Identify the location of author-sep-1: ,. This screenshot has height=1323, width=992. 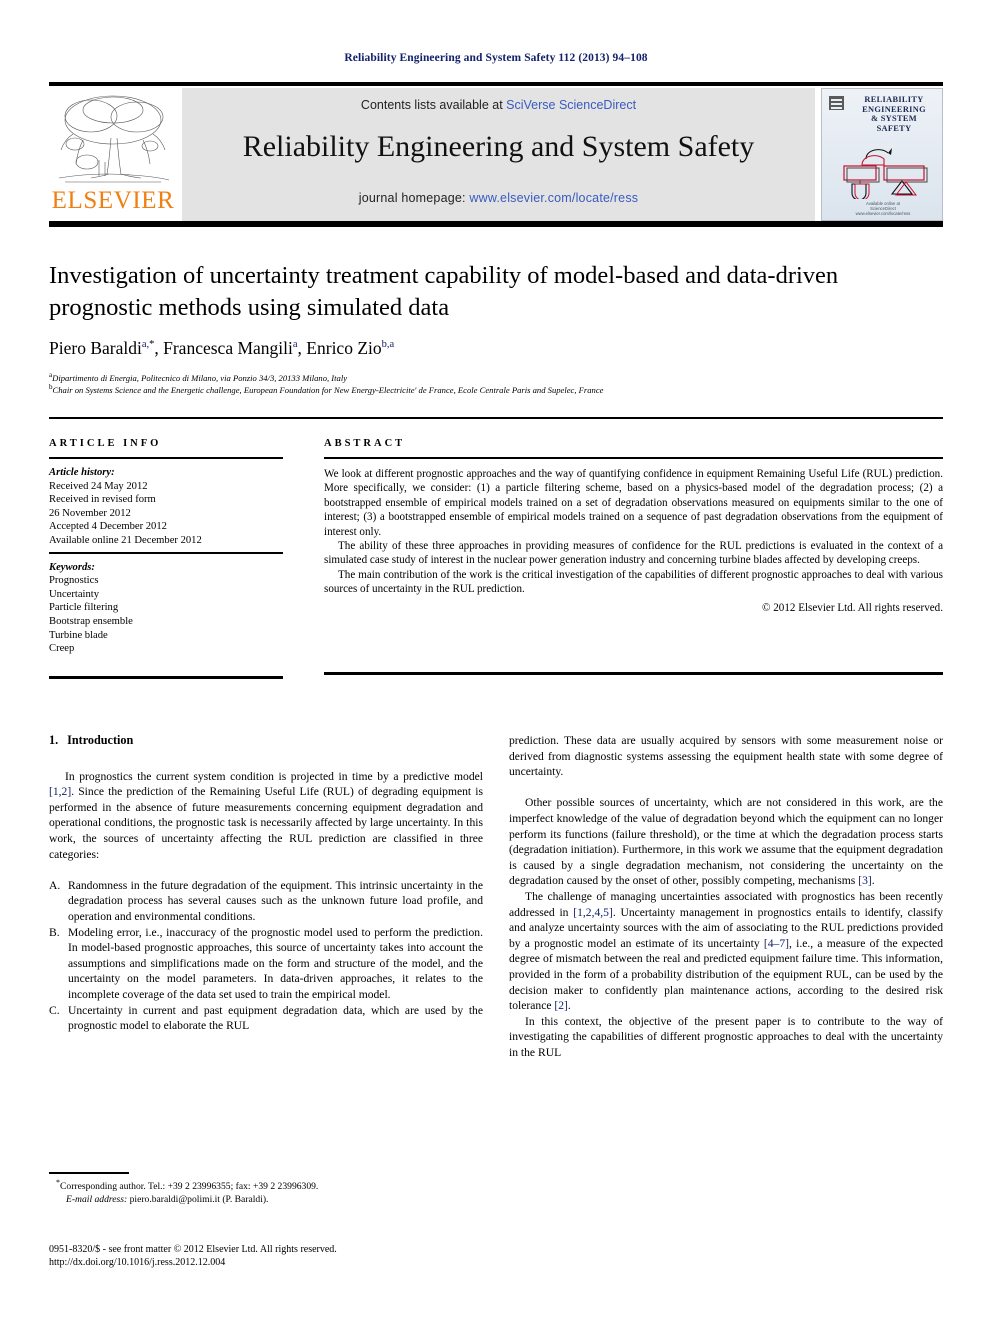
(159, 348).